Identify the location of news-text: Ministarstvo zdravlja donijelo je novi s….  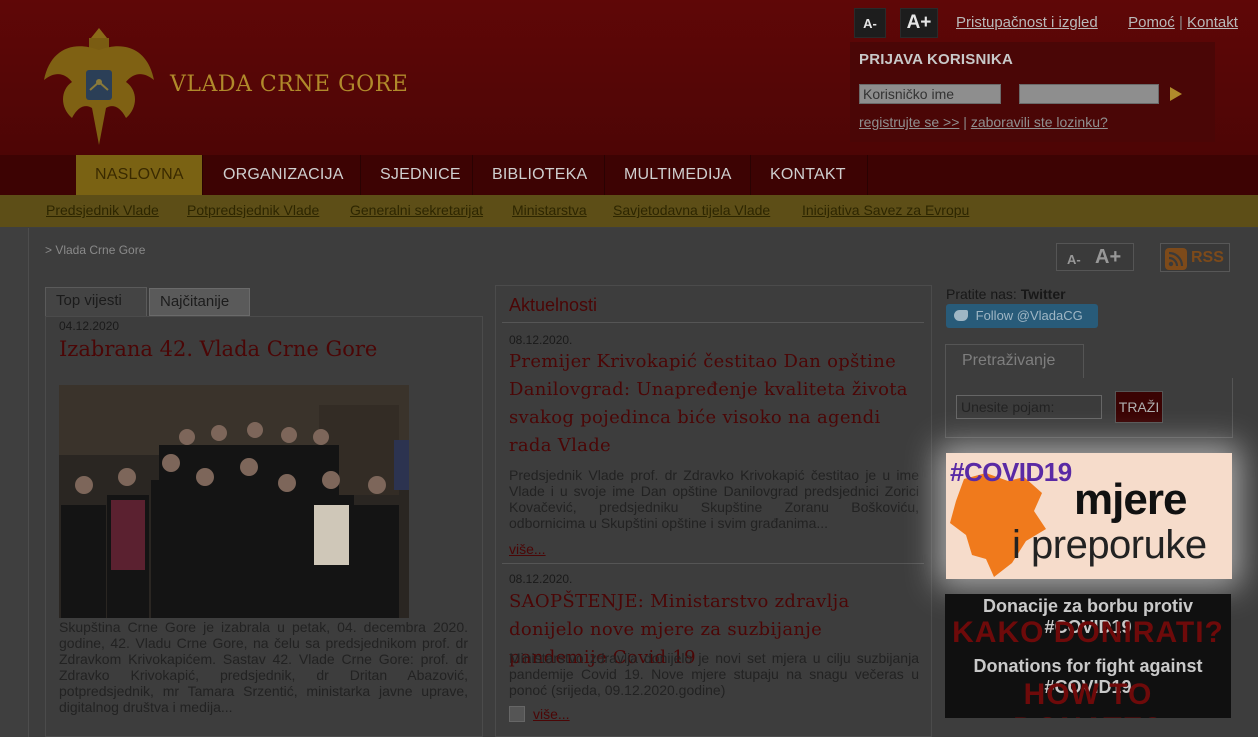
(714, 674).